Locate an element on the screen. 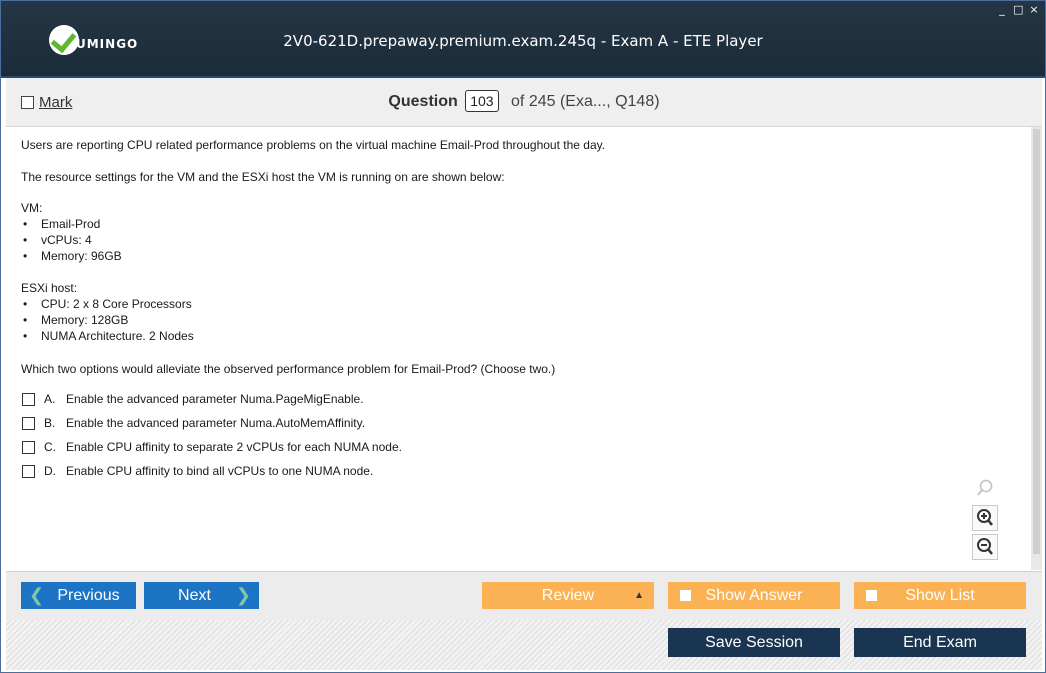  list-item: vCPUs: 4 is located at coordinates (71, 240).